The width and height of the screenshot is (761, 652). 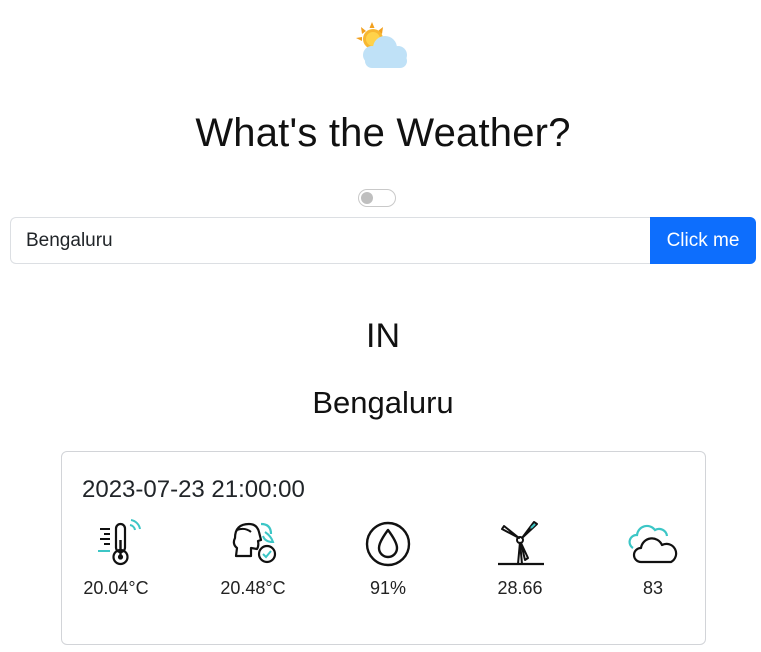 What do you see at coordinates (381, 45) in the screenshot?
I see `sun-behind-cloud-icon` at bounding box center [381, 45].